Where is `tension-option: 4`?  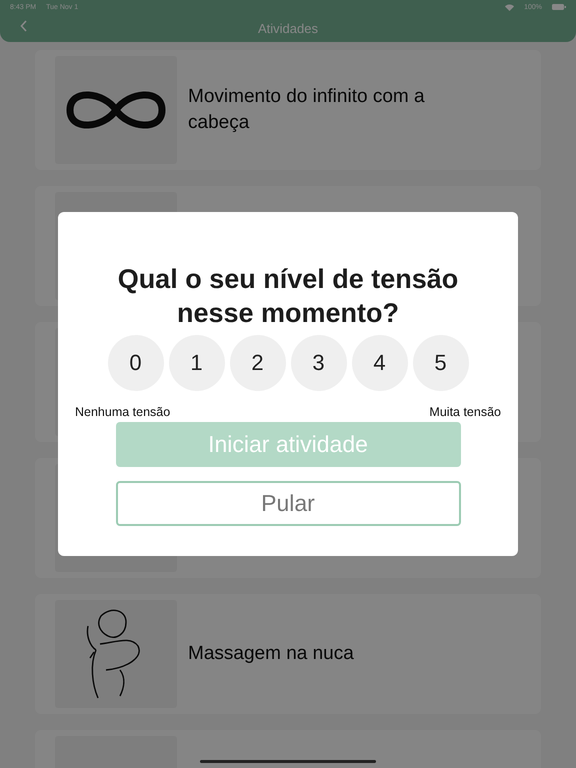 tension-option: 4 is located at coordinates (380, 363).